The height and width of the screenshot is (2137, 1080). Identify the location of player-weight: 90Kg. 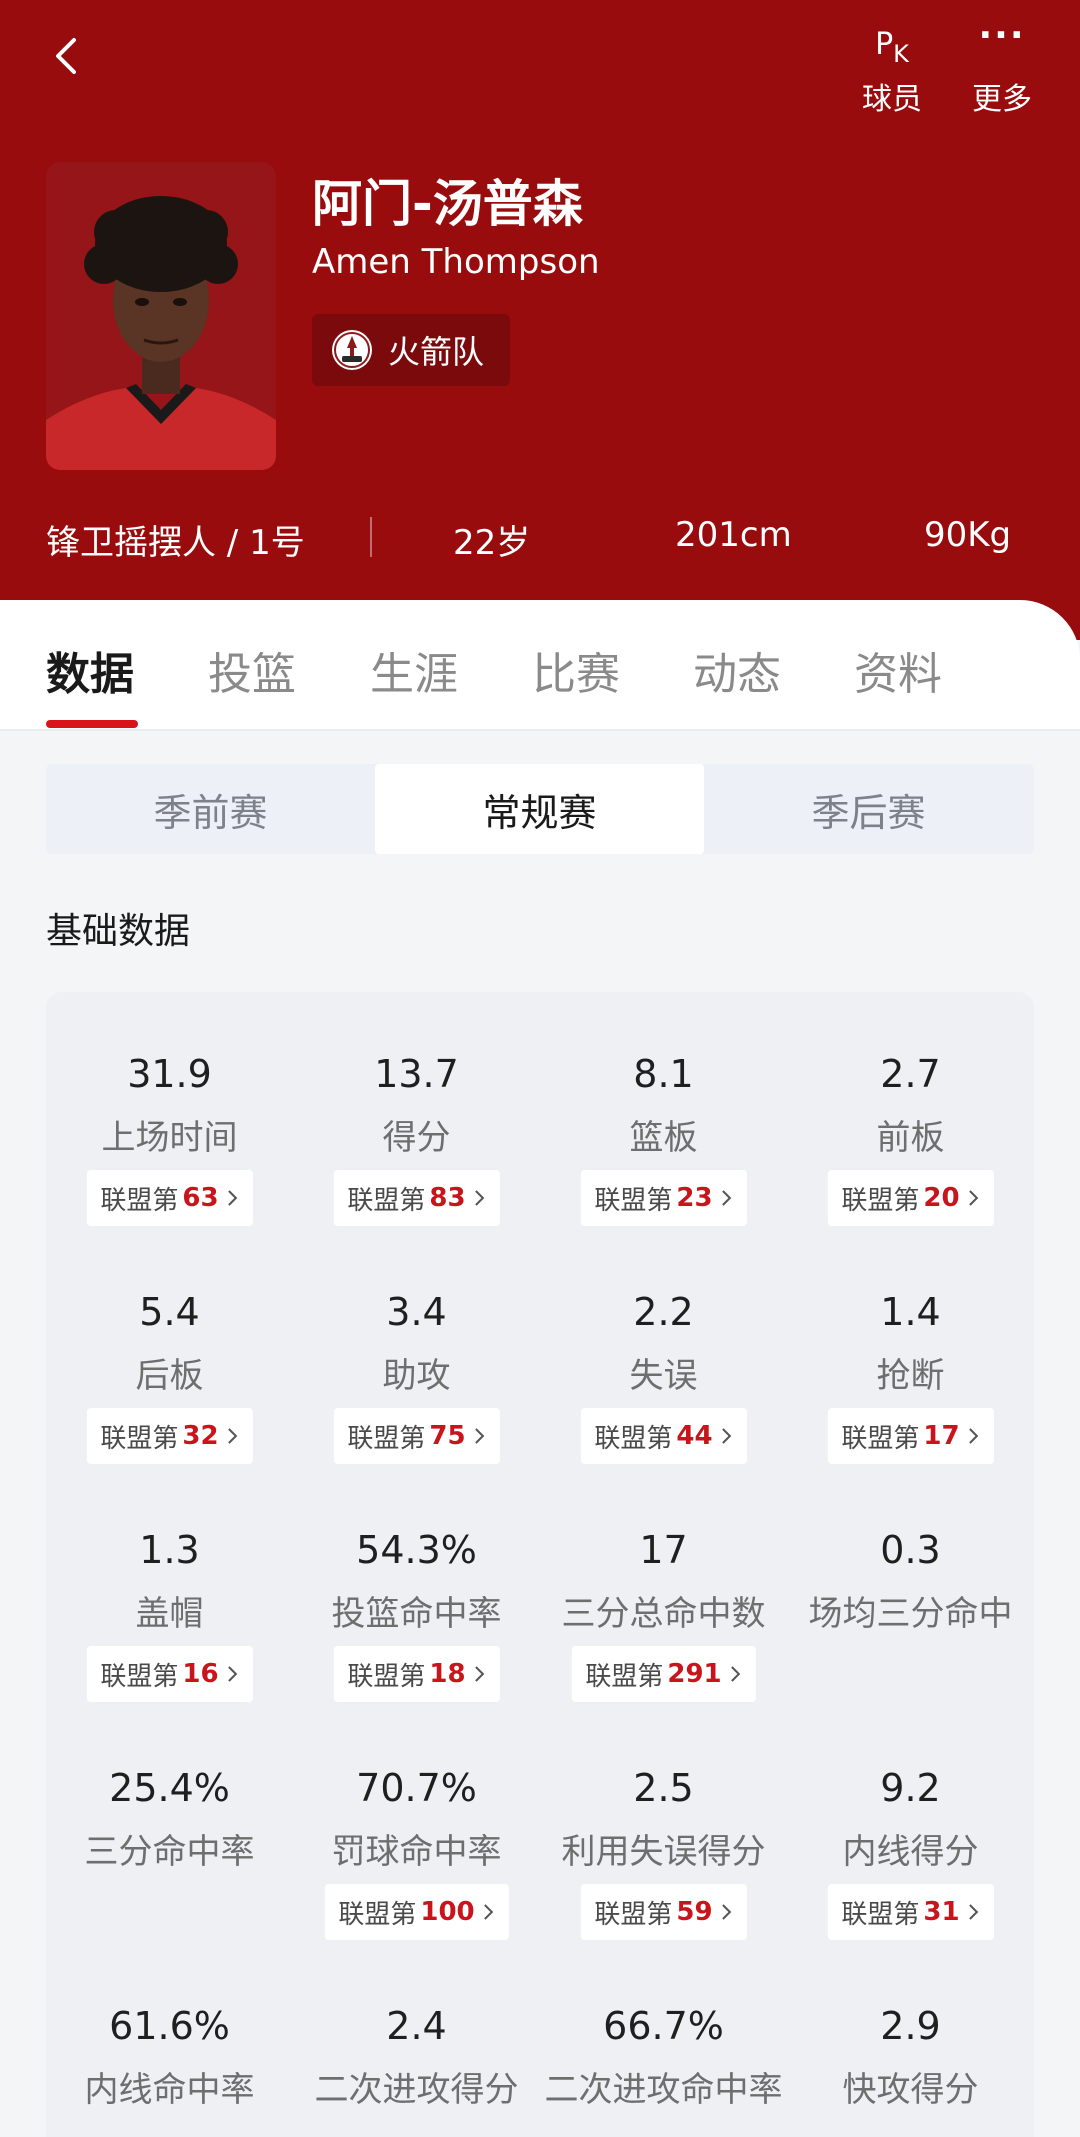
(968, 535).